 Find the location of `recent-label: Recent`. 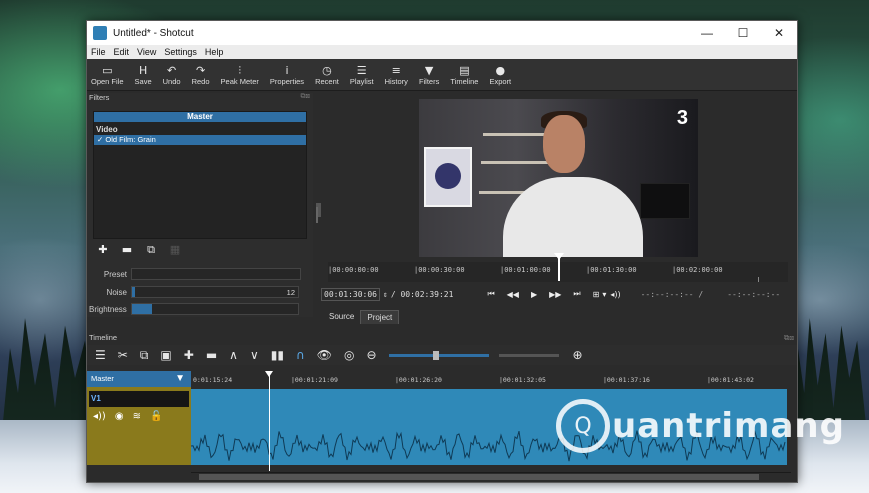

recent-label: Recent is located at coordinates (327, 81).